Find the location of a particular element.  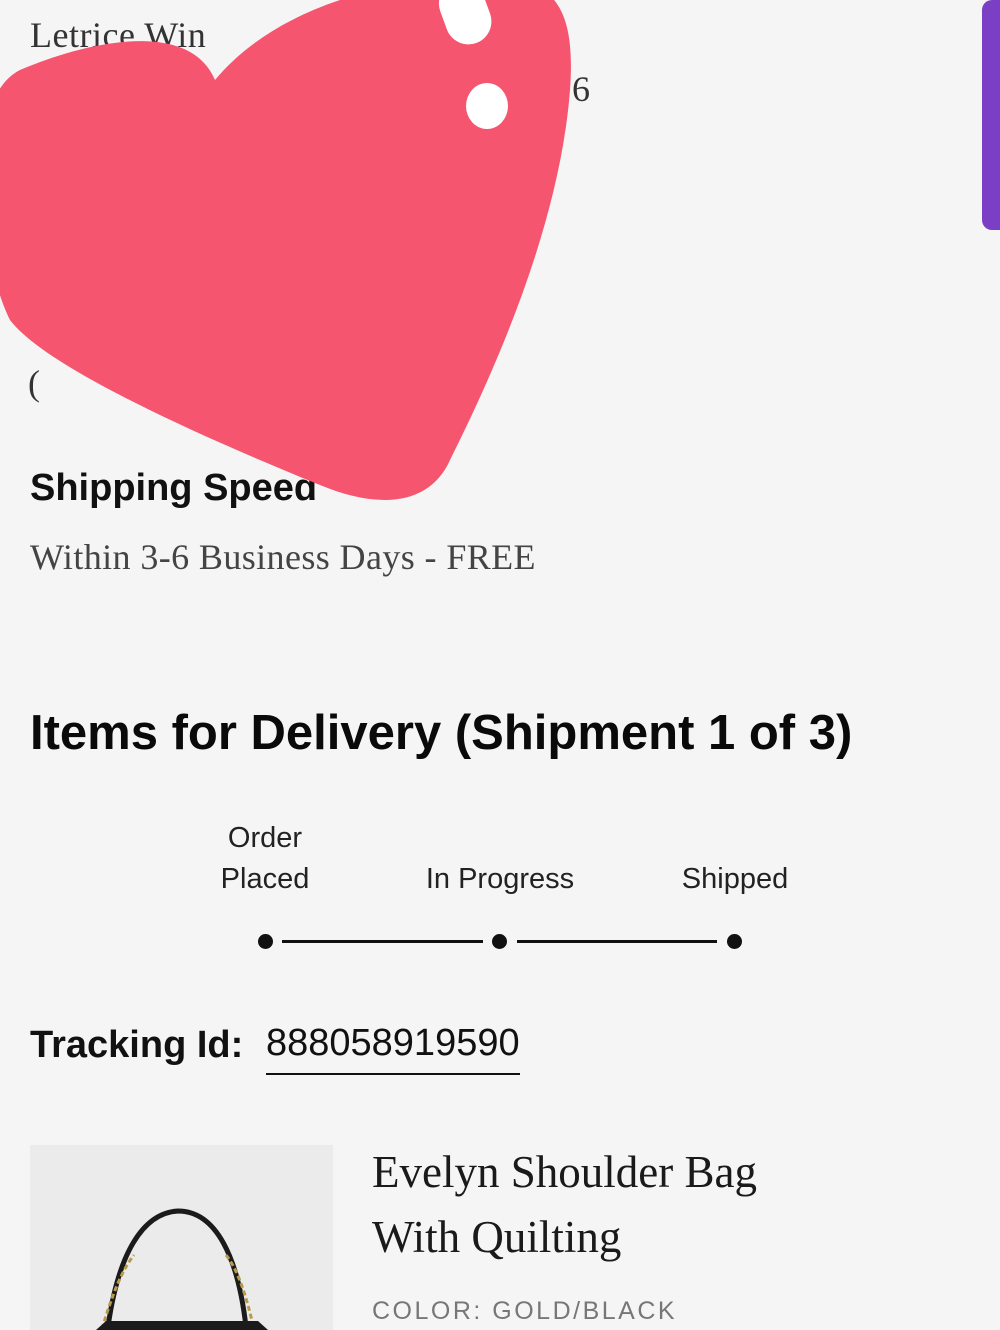

shoulder-bag-image is located at coordinates (182, 1269).